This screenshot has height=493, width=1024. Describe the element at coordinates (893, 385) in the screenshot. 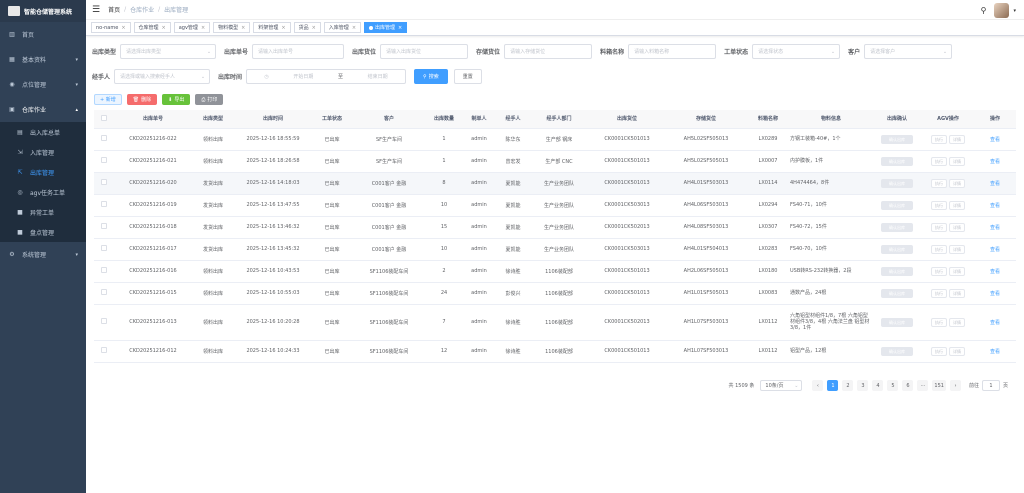

I see `page-button: 5` at that location.